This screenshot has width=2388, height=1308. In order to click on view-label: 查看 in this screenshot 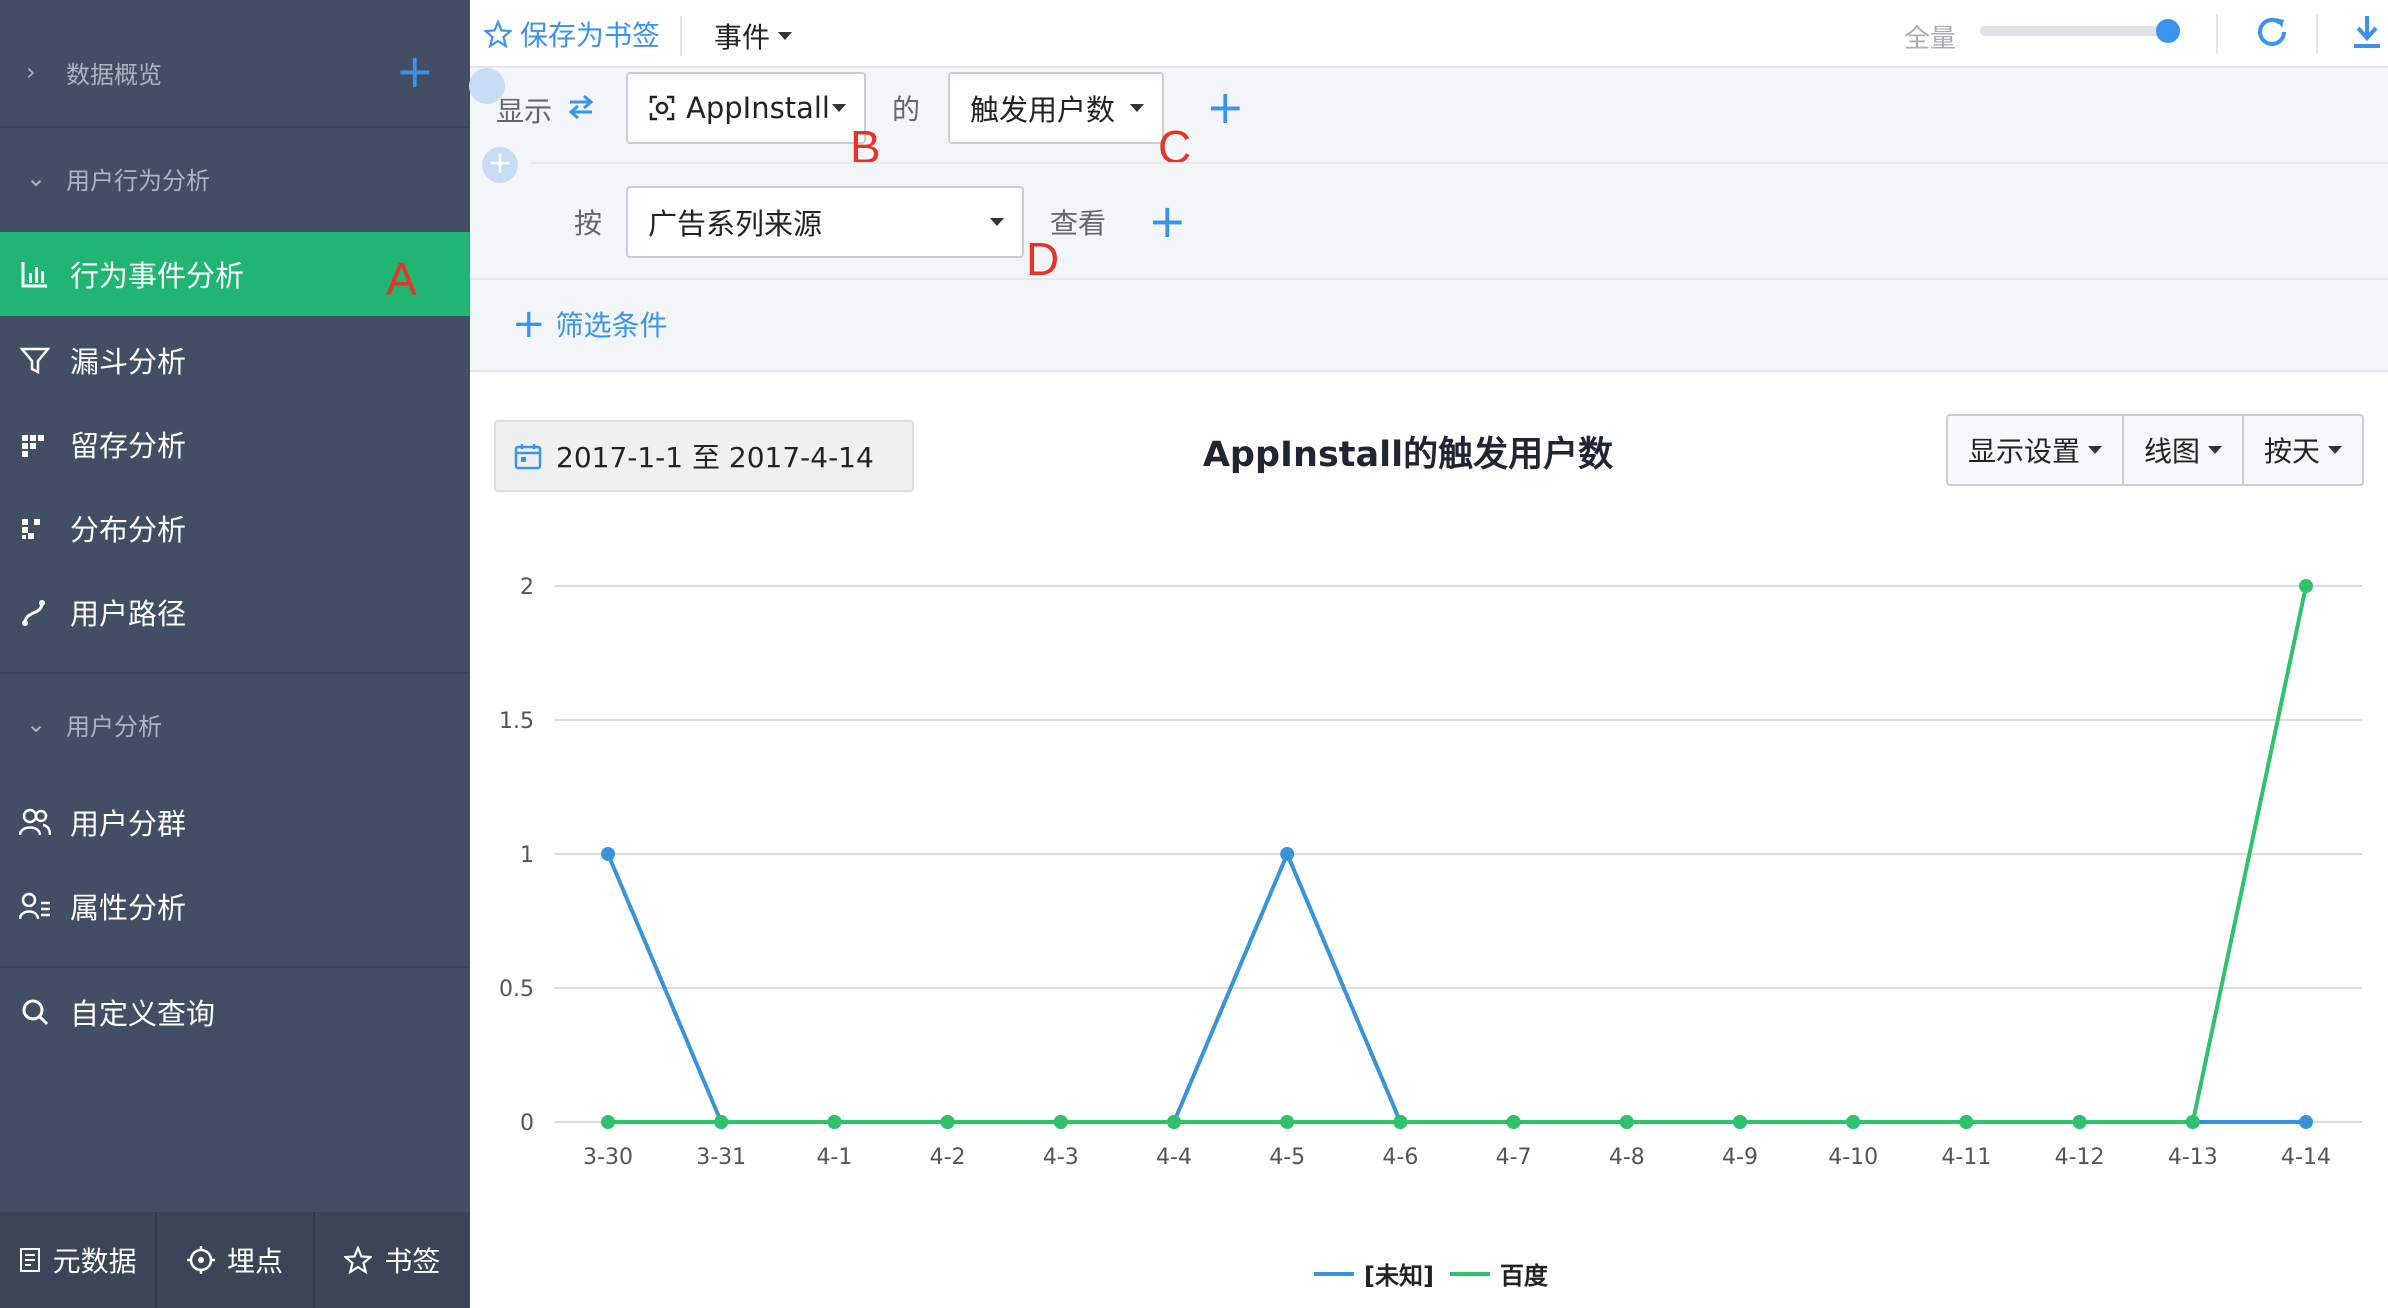, I will do `click(1078, 223)`.